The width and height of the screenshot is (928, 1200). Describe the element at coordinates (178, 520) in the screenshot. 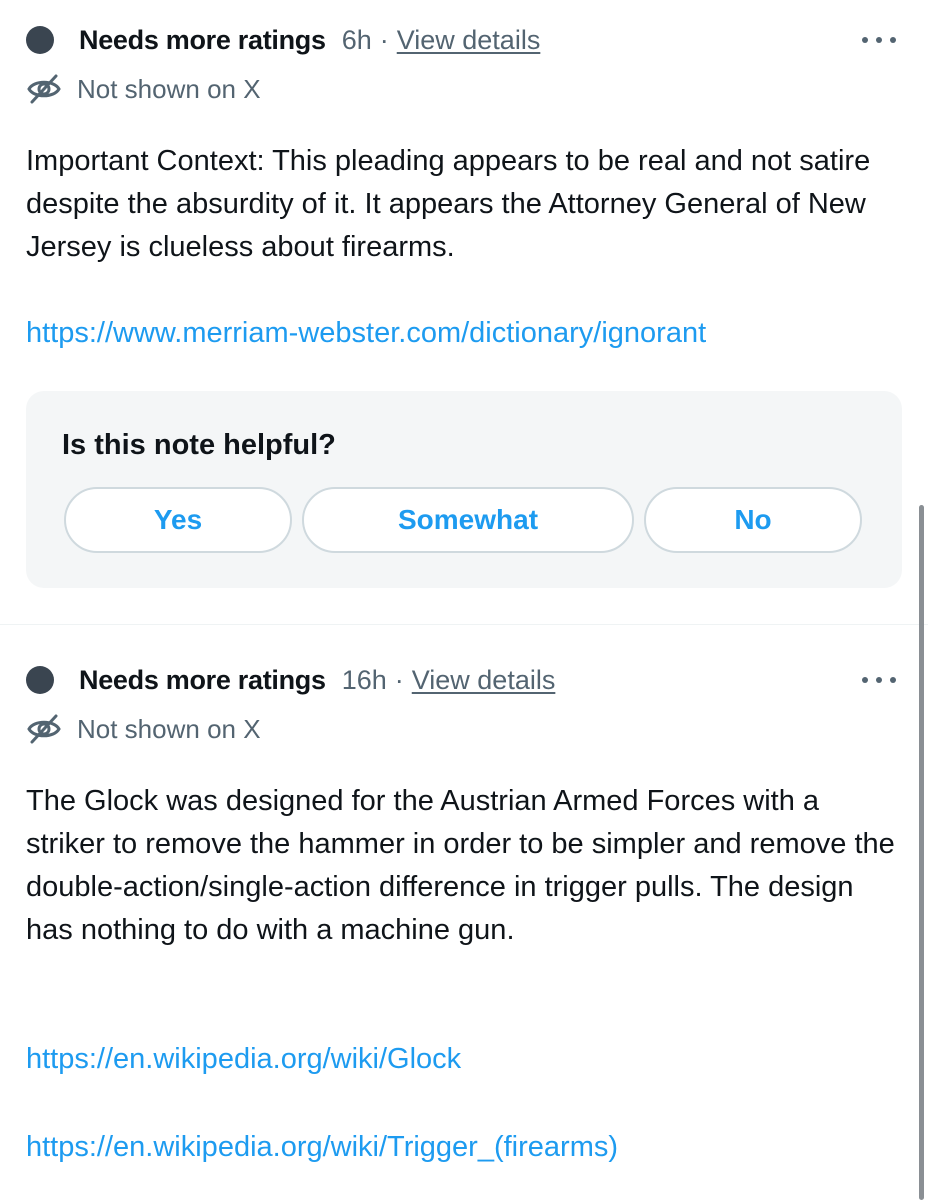

I see `rate-yes-button: Yes` at that location.